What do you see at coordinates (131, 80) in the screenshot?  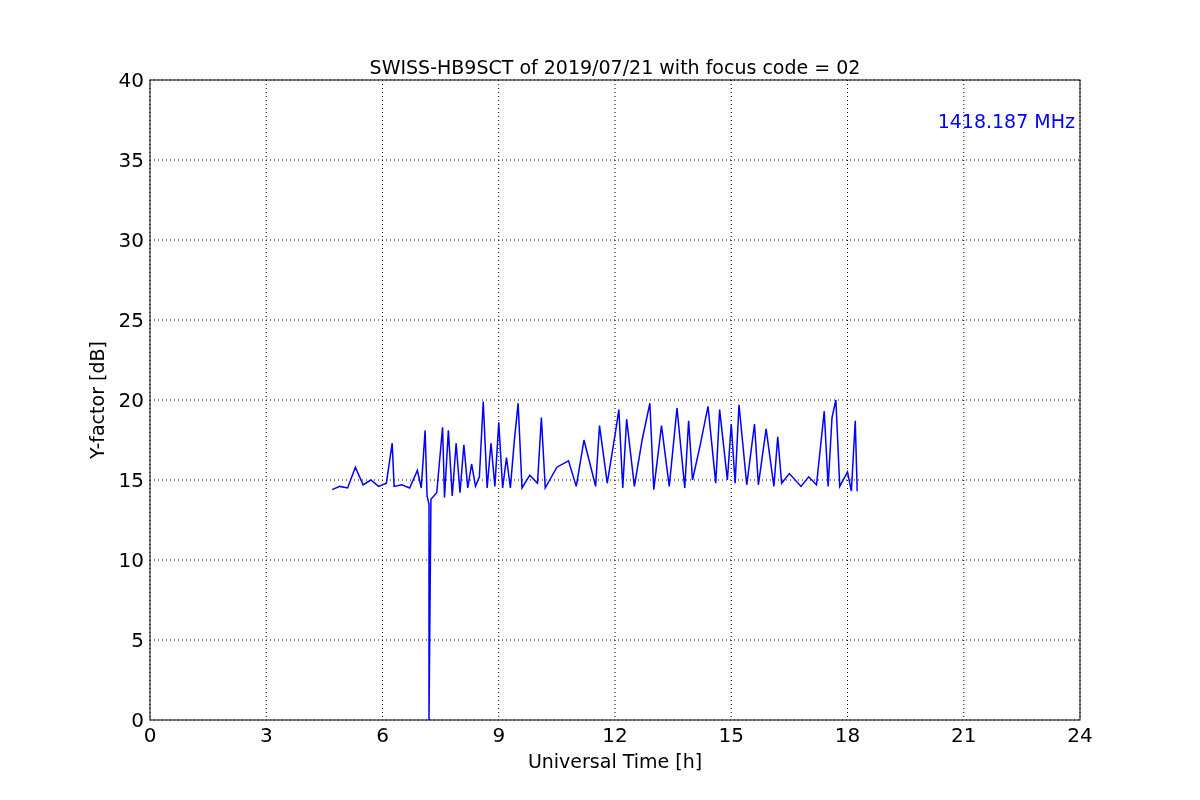 I see `tick-label: 40` at bounding box center [131, 80].